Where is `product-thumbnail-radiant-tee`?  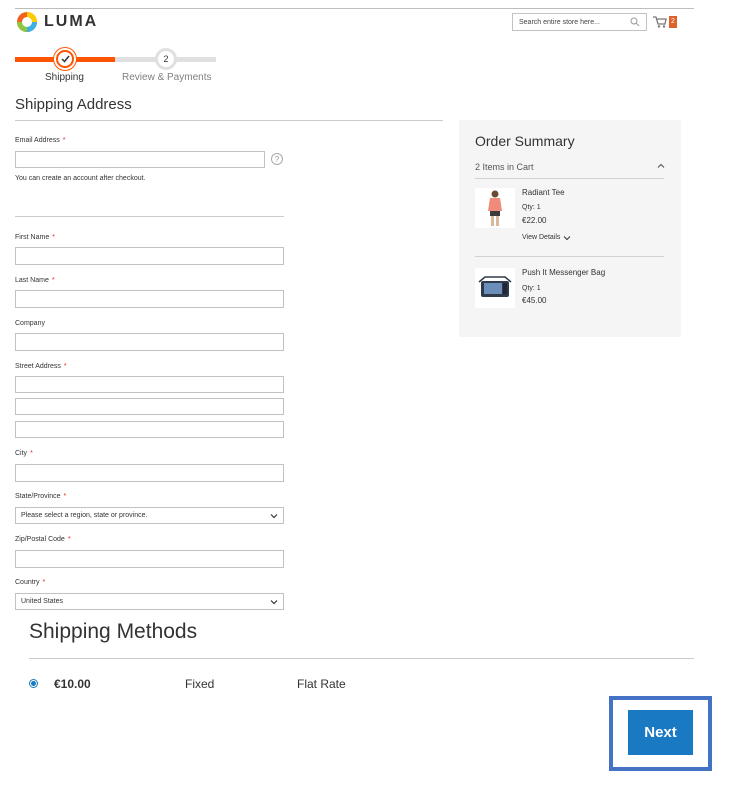 product-thumbnail-radiant-tee is located at coordinates (495, 208).